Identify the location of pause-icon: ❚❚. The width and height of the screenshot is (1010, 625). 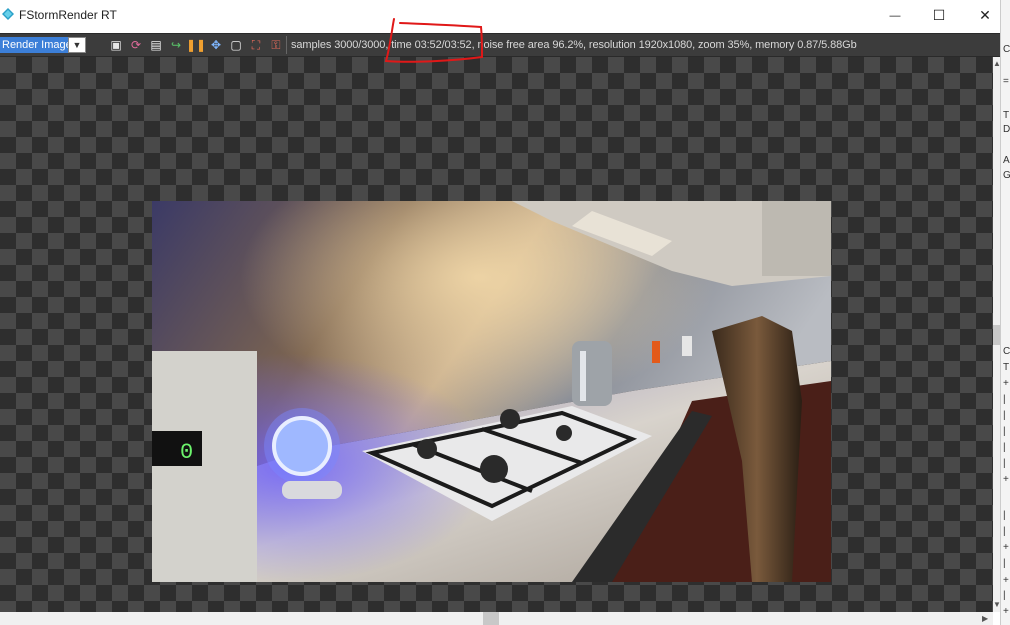
(196, 45).